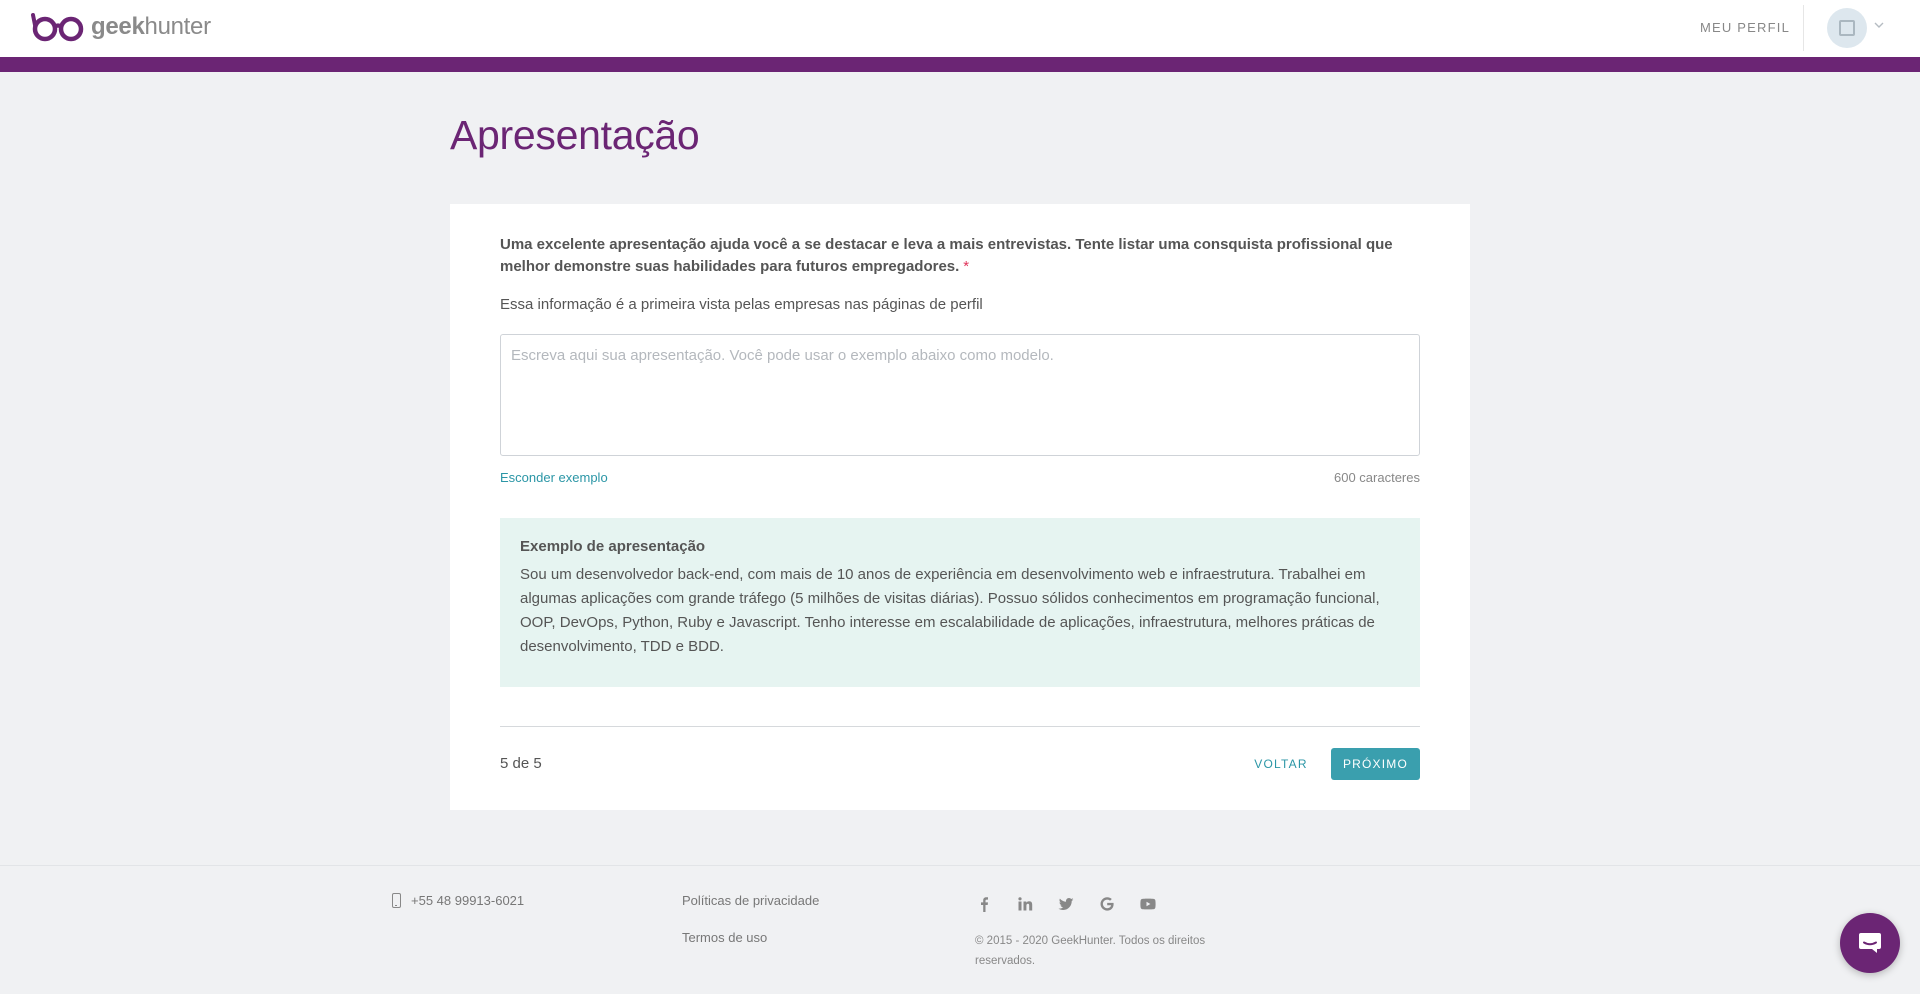 This screenshot has width=1920, height=994. Describe the element at coordinates (966, 266) in the screenshot. I see `required-mark: *` at that location.